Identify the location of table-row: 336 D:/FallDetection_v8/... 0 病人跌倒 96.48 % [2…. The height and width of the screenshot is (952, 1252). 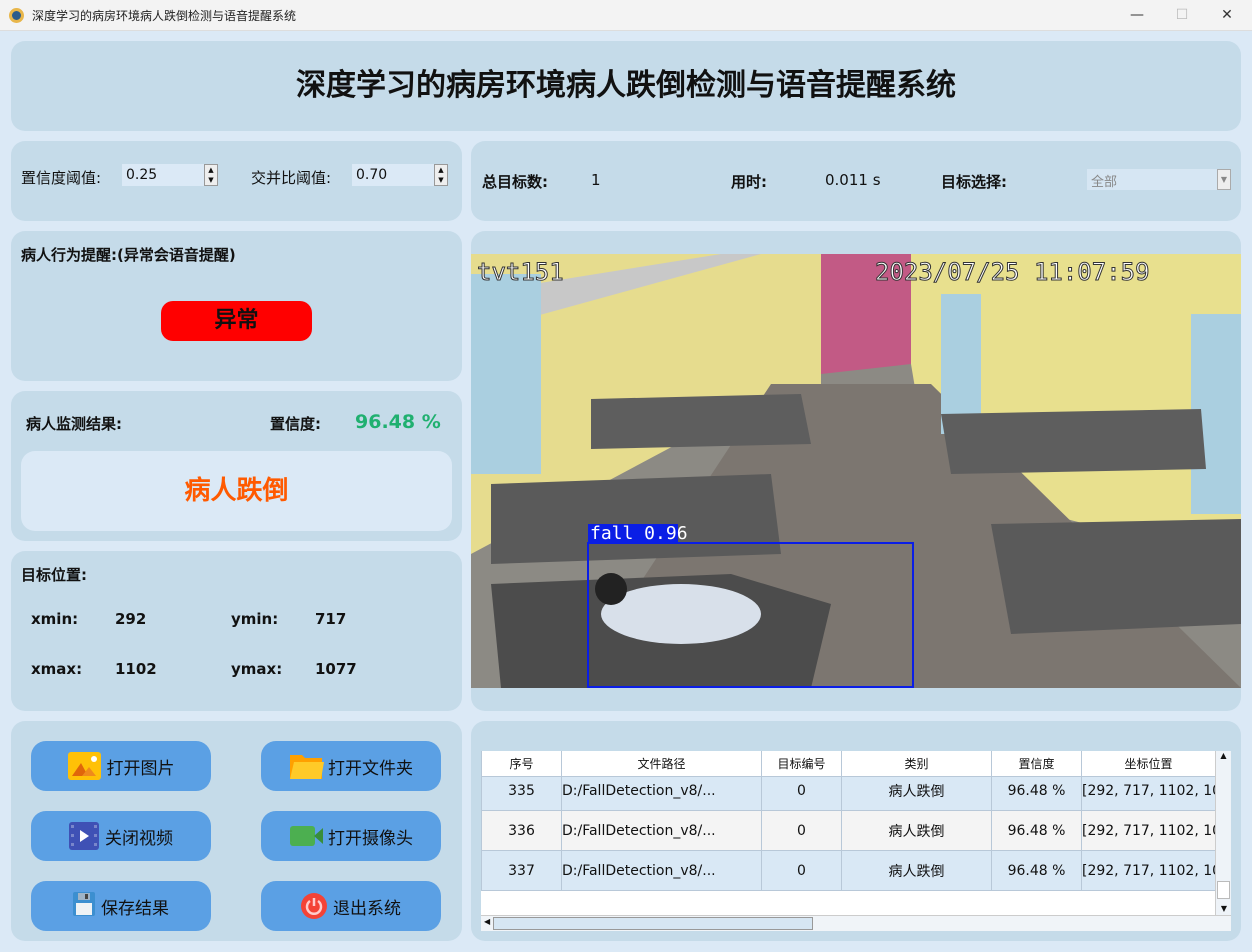
(852, 830).